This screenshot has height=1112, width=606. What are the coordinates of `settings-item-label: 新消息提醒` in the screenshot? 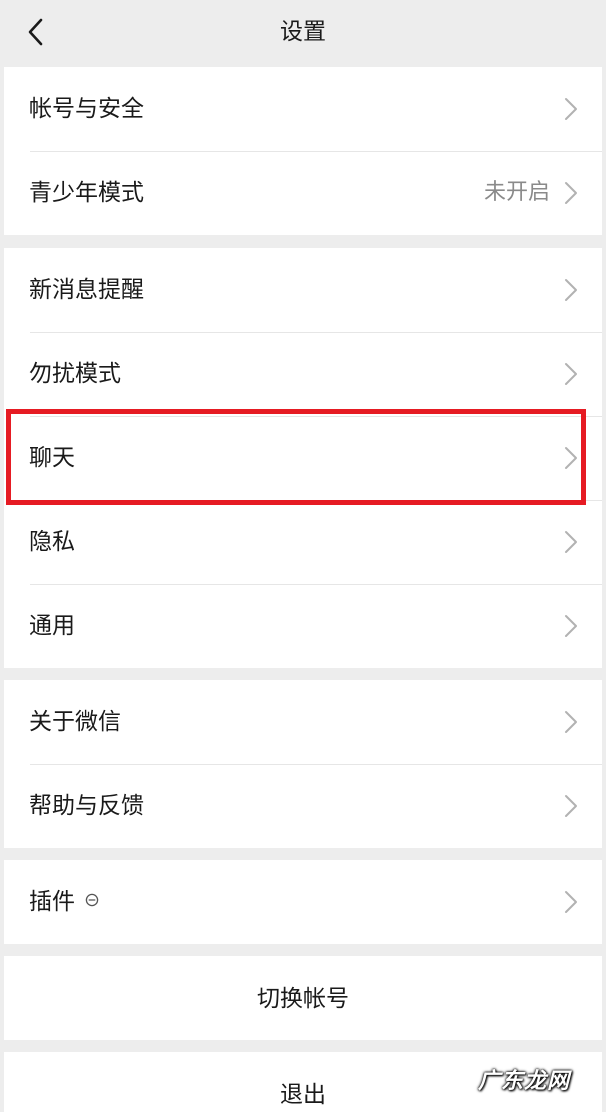 It's located at (86, 290).